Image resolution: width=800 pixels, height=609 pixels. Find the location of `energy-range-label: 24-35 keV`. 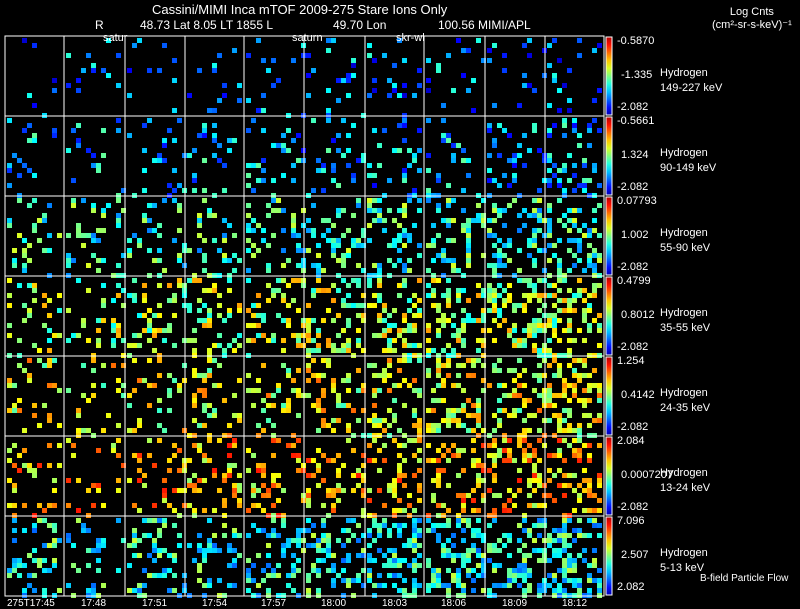

energy-range-label: 24-35 keV is located at coordinates (685, 408).